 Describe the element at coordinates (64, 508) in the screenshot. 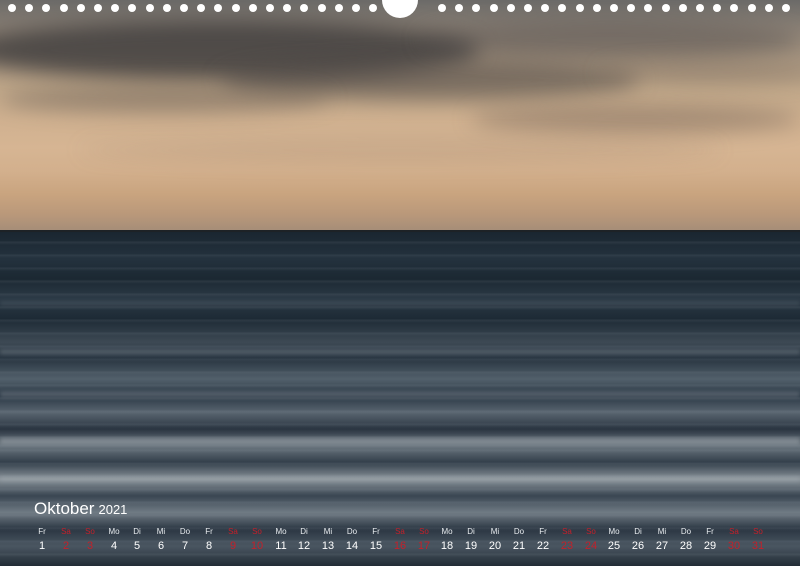

I see `month-name: Oktober` at that location.